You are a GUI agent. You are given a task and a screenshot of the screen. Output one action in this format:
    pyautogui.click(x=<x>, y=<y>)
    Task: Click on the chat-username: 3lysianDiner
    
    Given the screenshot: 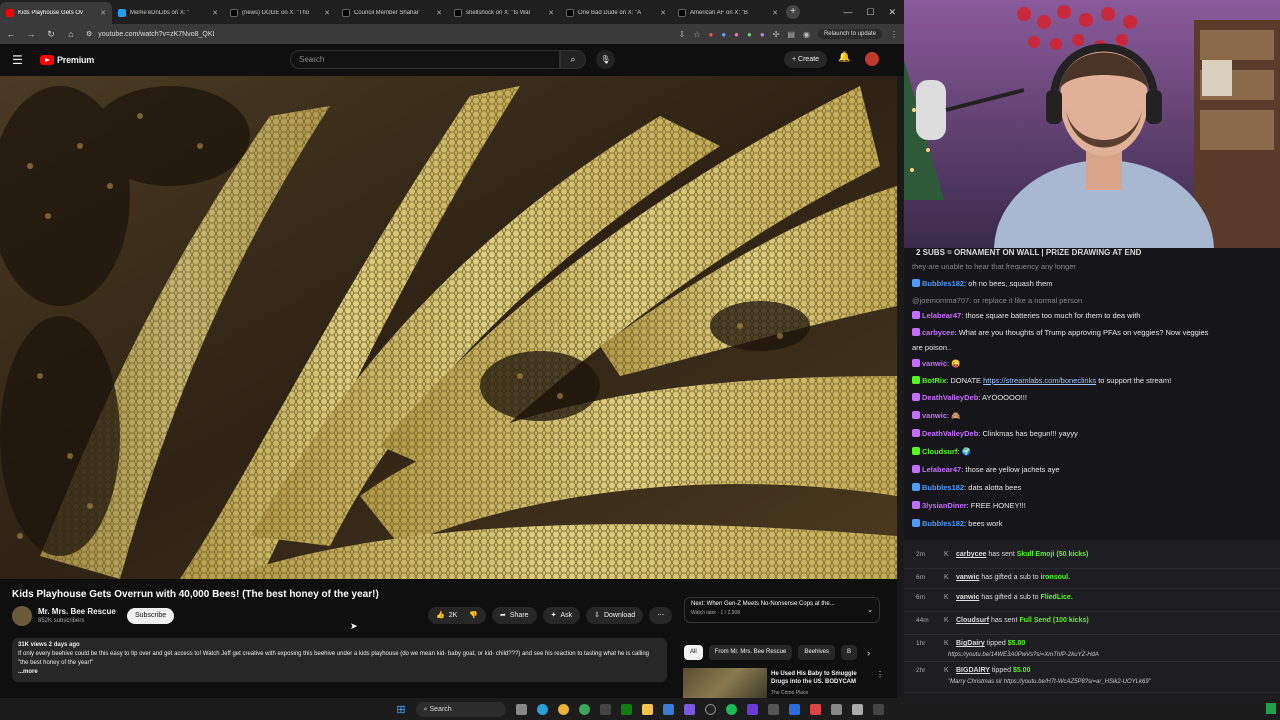 What is the action you would take?
    pyautogui.click(x=944, y=505)
    